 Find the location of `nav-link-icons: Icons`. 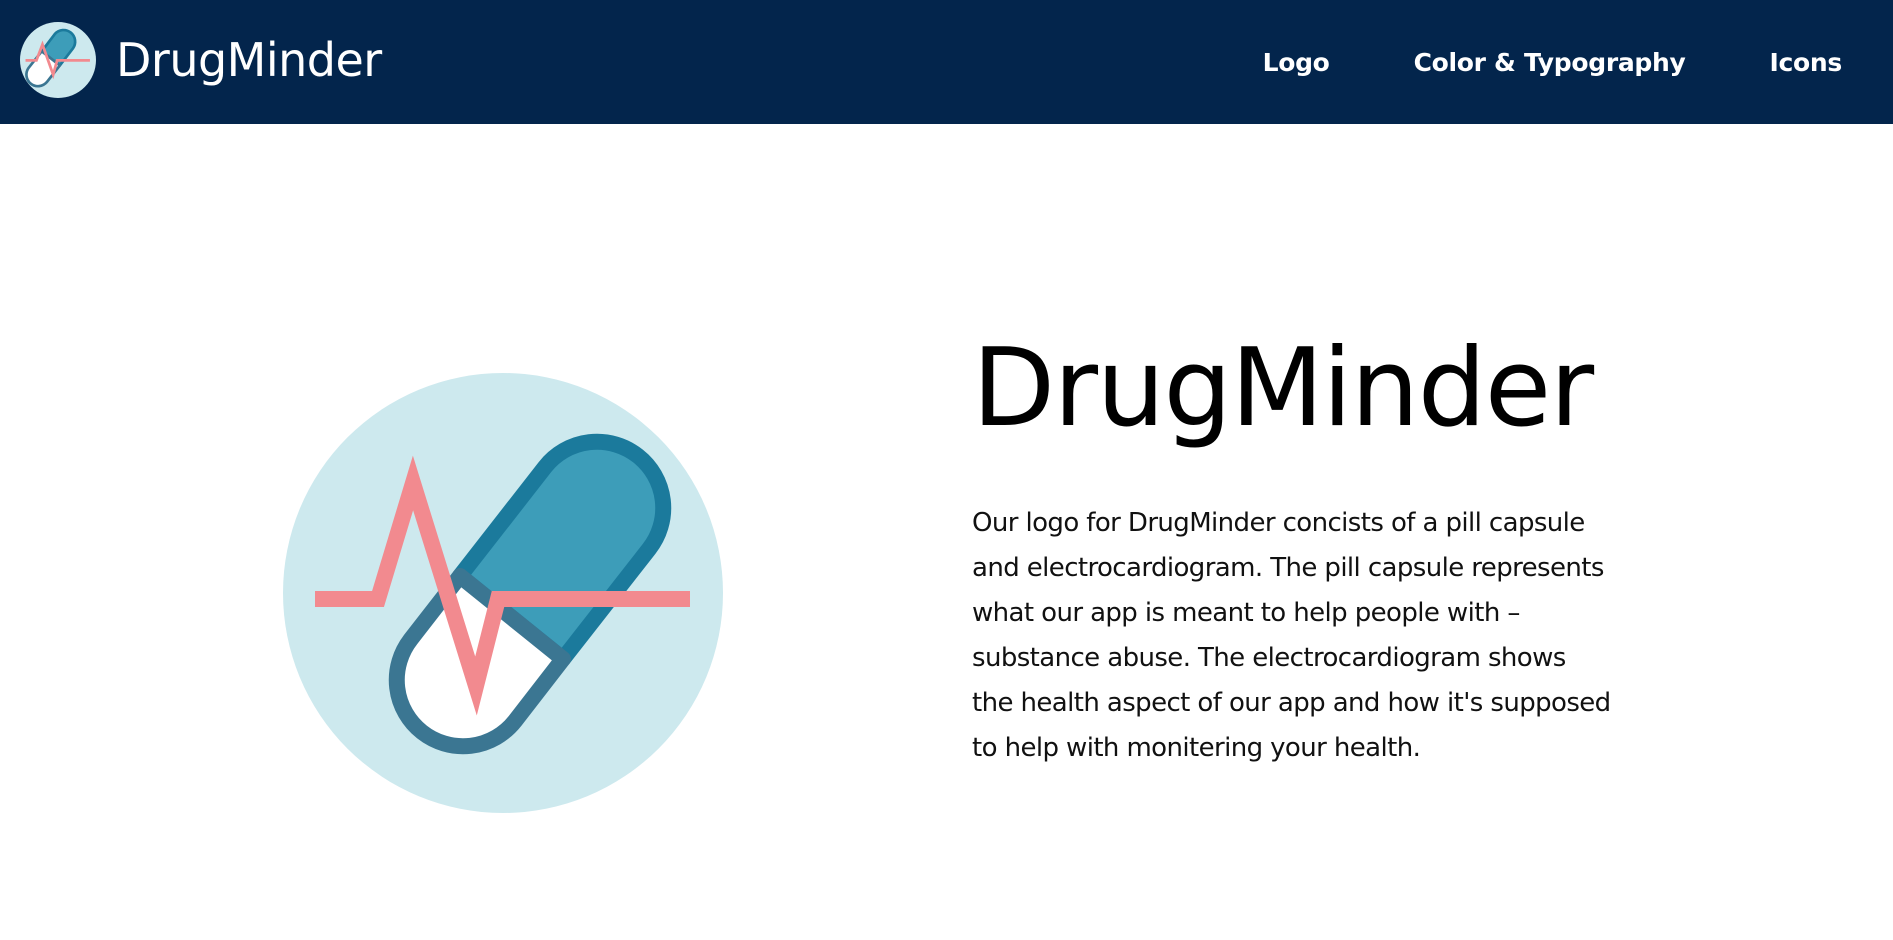

nav-link-icons: Icons is located at coordinates (1806, 62).